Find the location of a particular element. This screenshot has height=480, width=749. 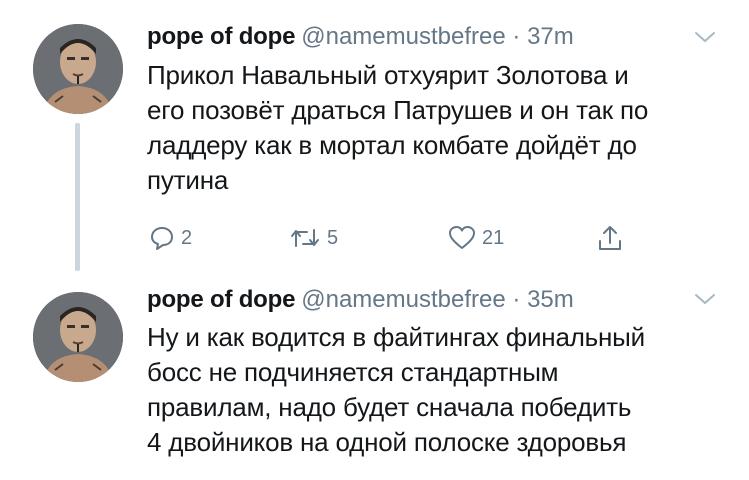

retweet-icon is located at coordinates (305, 238).